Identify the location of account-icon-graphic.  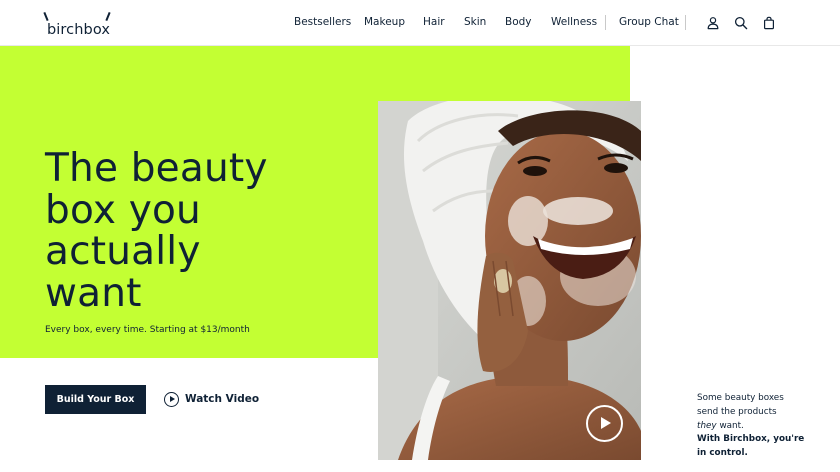
(713, 23).